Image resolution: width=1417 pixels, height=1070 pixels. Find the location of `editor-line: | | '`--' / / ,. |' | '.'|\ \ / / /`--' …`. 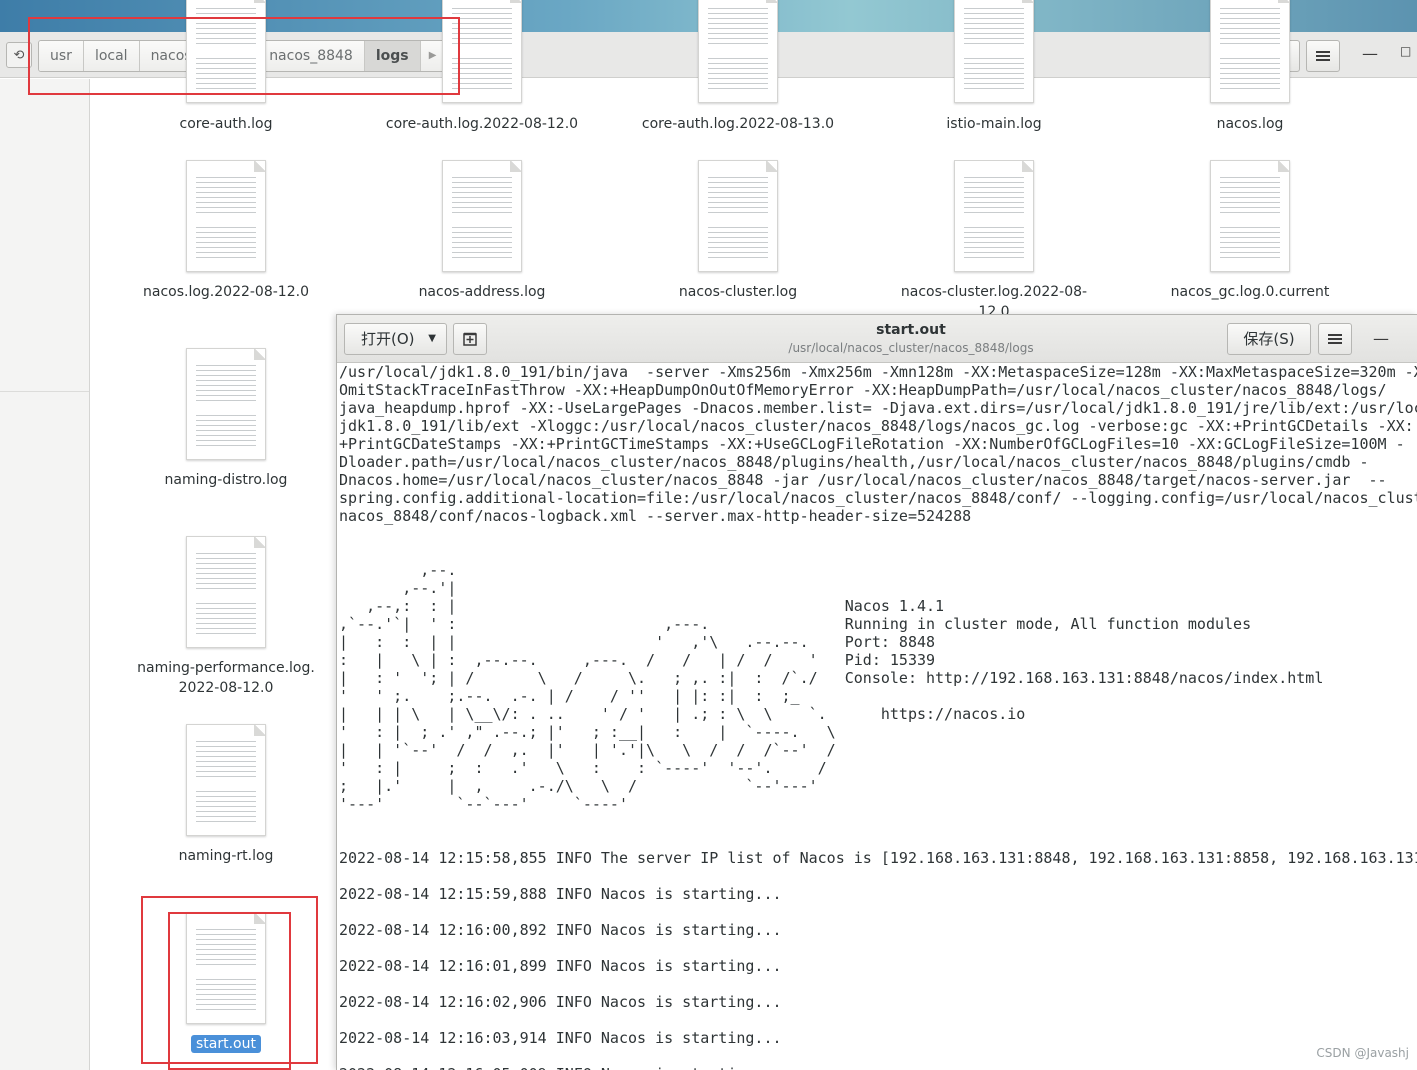

editor-line: | | '`--' / / ,. |' | '.'|\ \ / / /`--' … is located at coordinates (587, 750).